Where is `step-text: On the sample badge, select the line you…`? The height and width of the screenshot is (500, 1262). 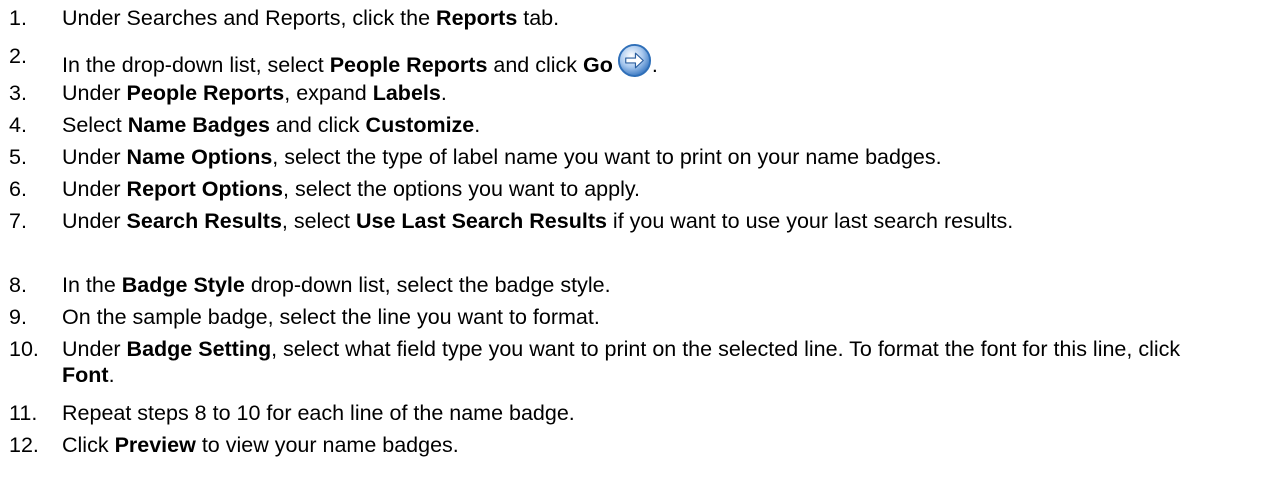 step-text: On the sample badge, select the line you… is located at coordinates (331, 317).